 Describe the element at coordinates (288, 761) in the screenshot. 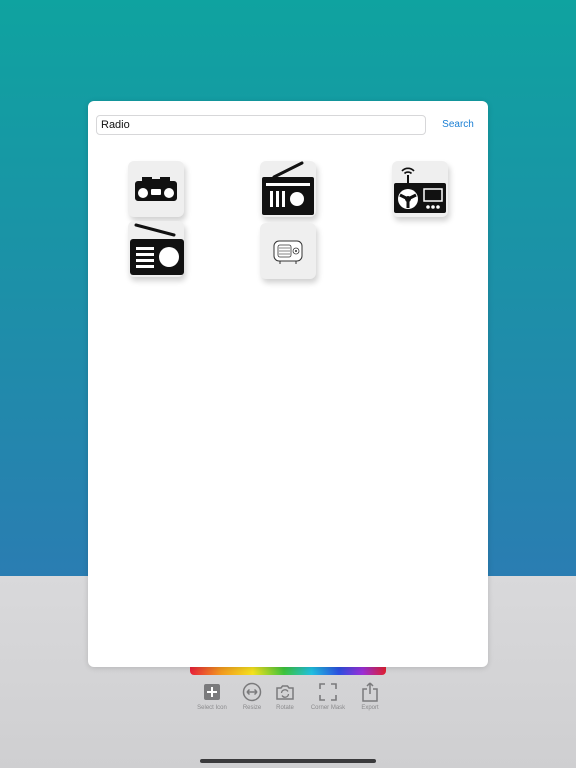

I see `home-indicator` at that location.